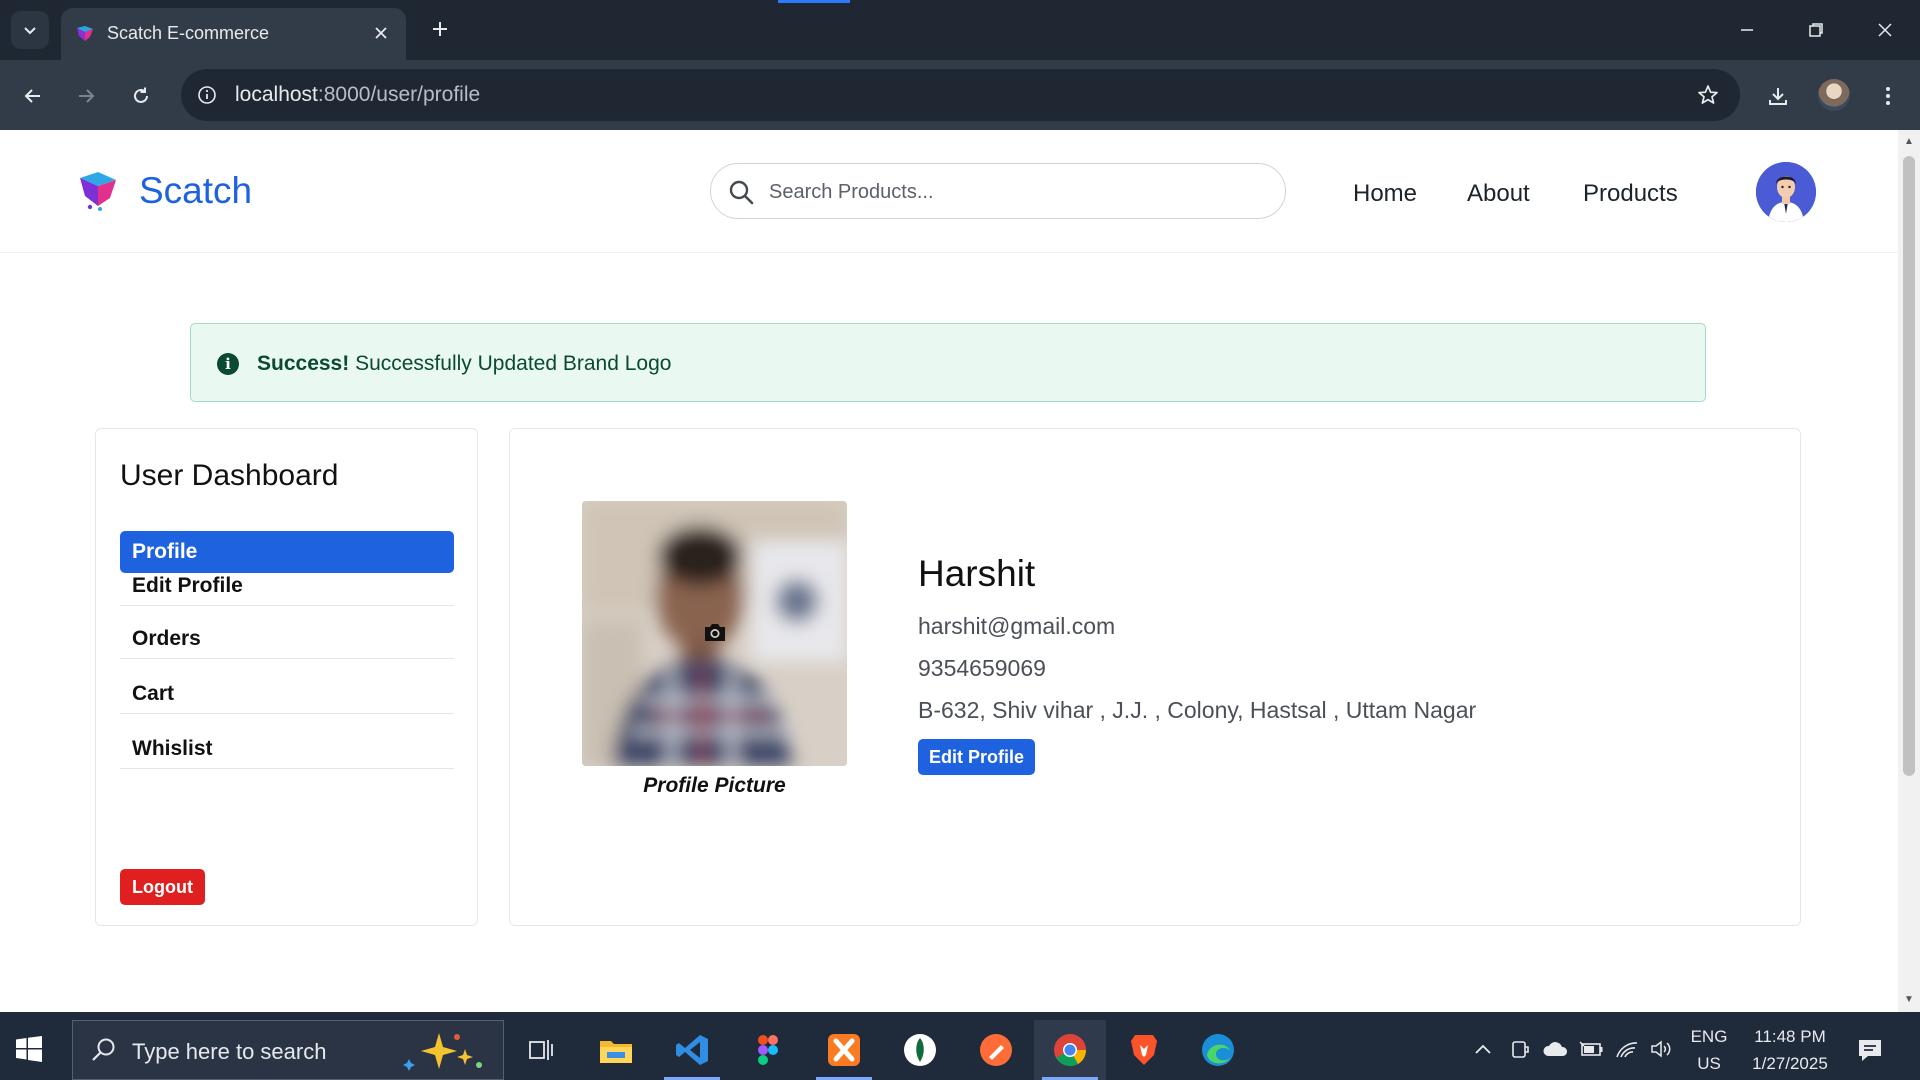 The height and width of the screenshot is (1080, 1920). What do you see at coordinates (510, 363) in the screenshot?
I see `alert-message: Successfully Updated Brand Logo` at bounding box center [510, 363].